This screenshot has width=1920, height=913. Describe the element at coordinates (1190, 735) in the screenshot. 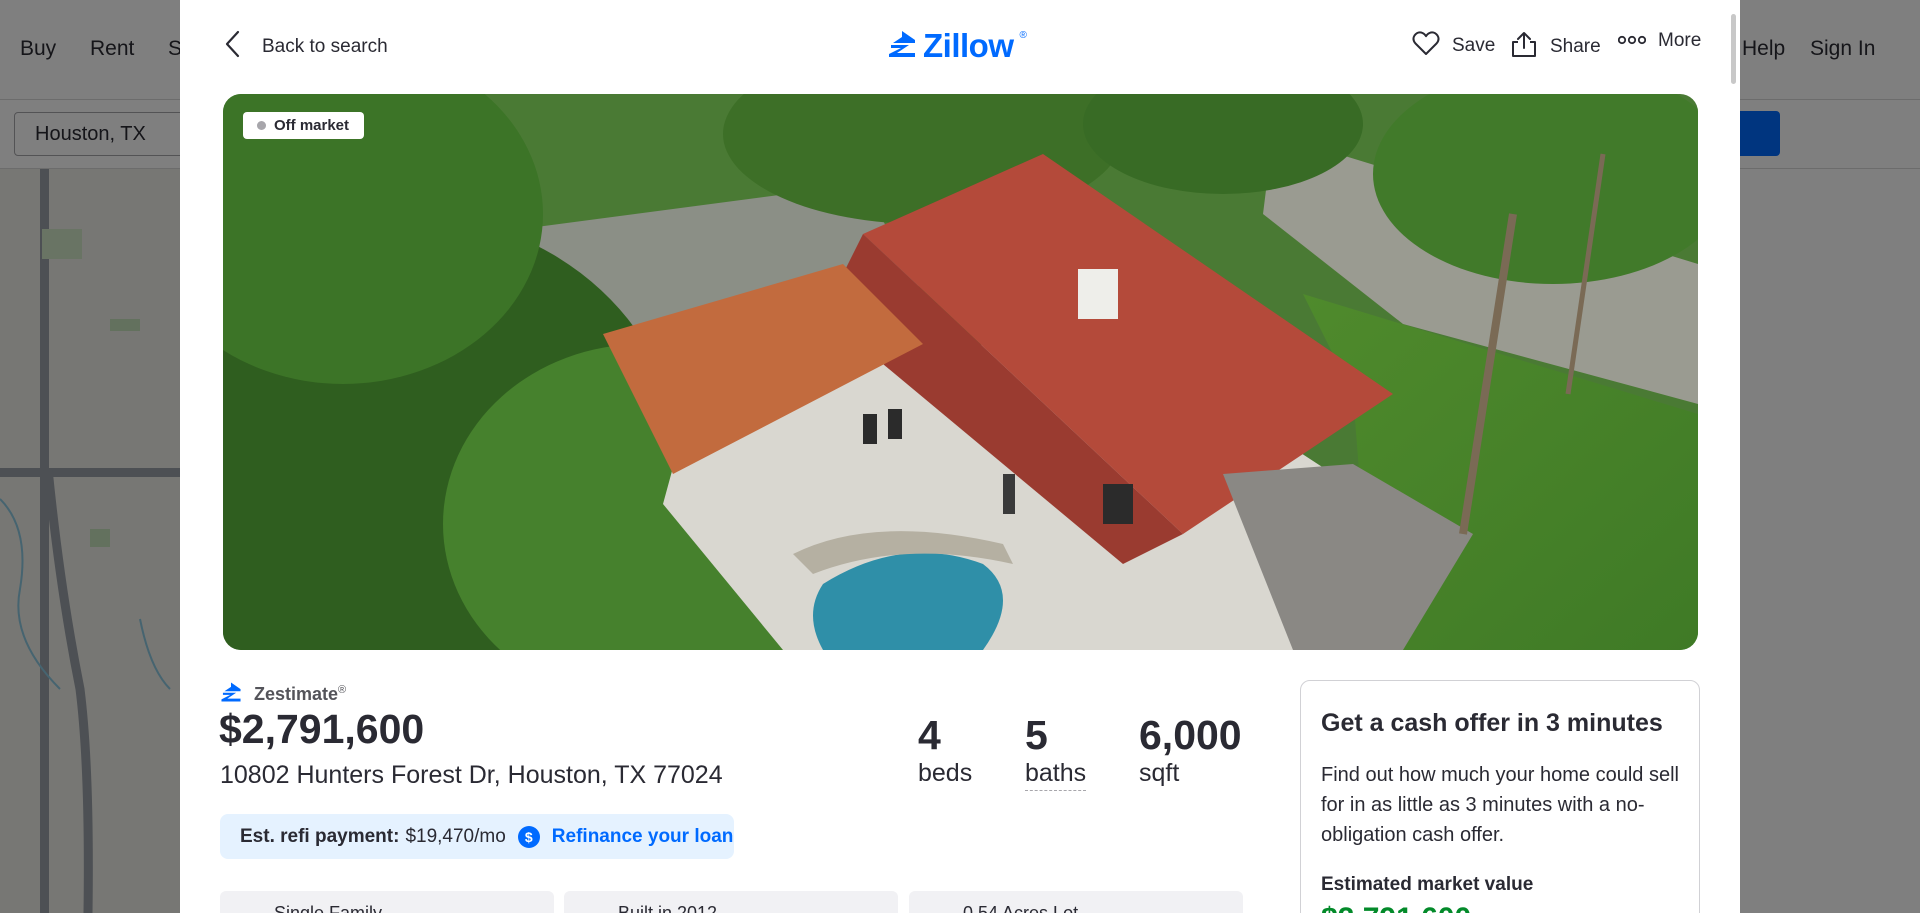

I see `sqft-value: 6,000` at that location.